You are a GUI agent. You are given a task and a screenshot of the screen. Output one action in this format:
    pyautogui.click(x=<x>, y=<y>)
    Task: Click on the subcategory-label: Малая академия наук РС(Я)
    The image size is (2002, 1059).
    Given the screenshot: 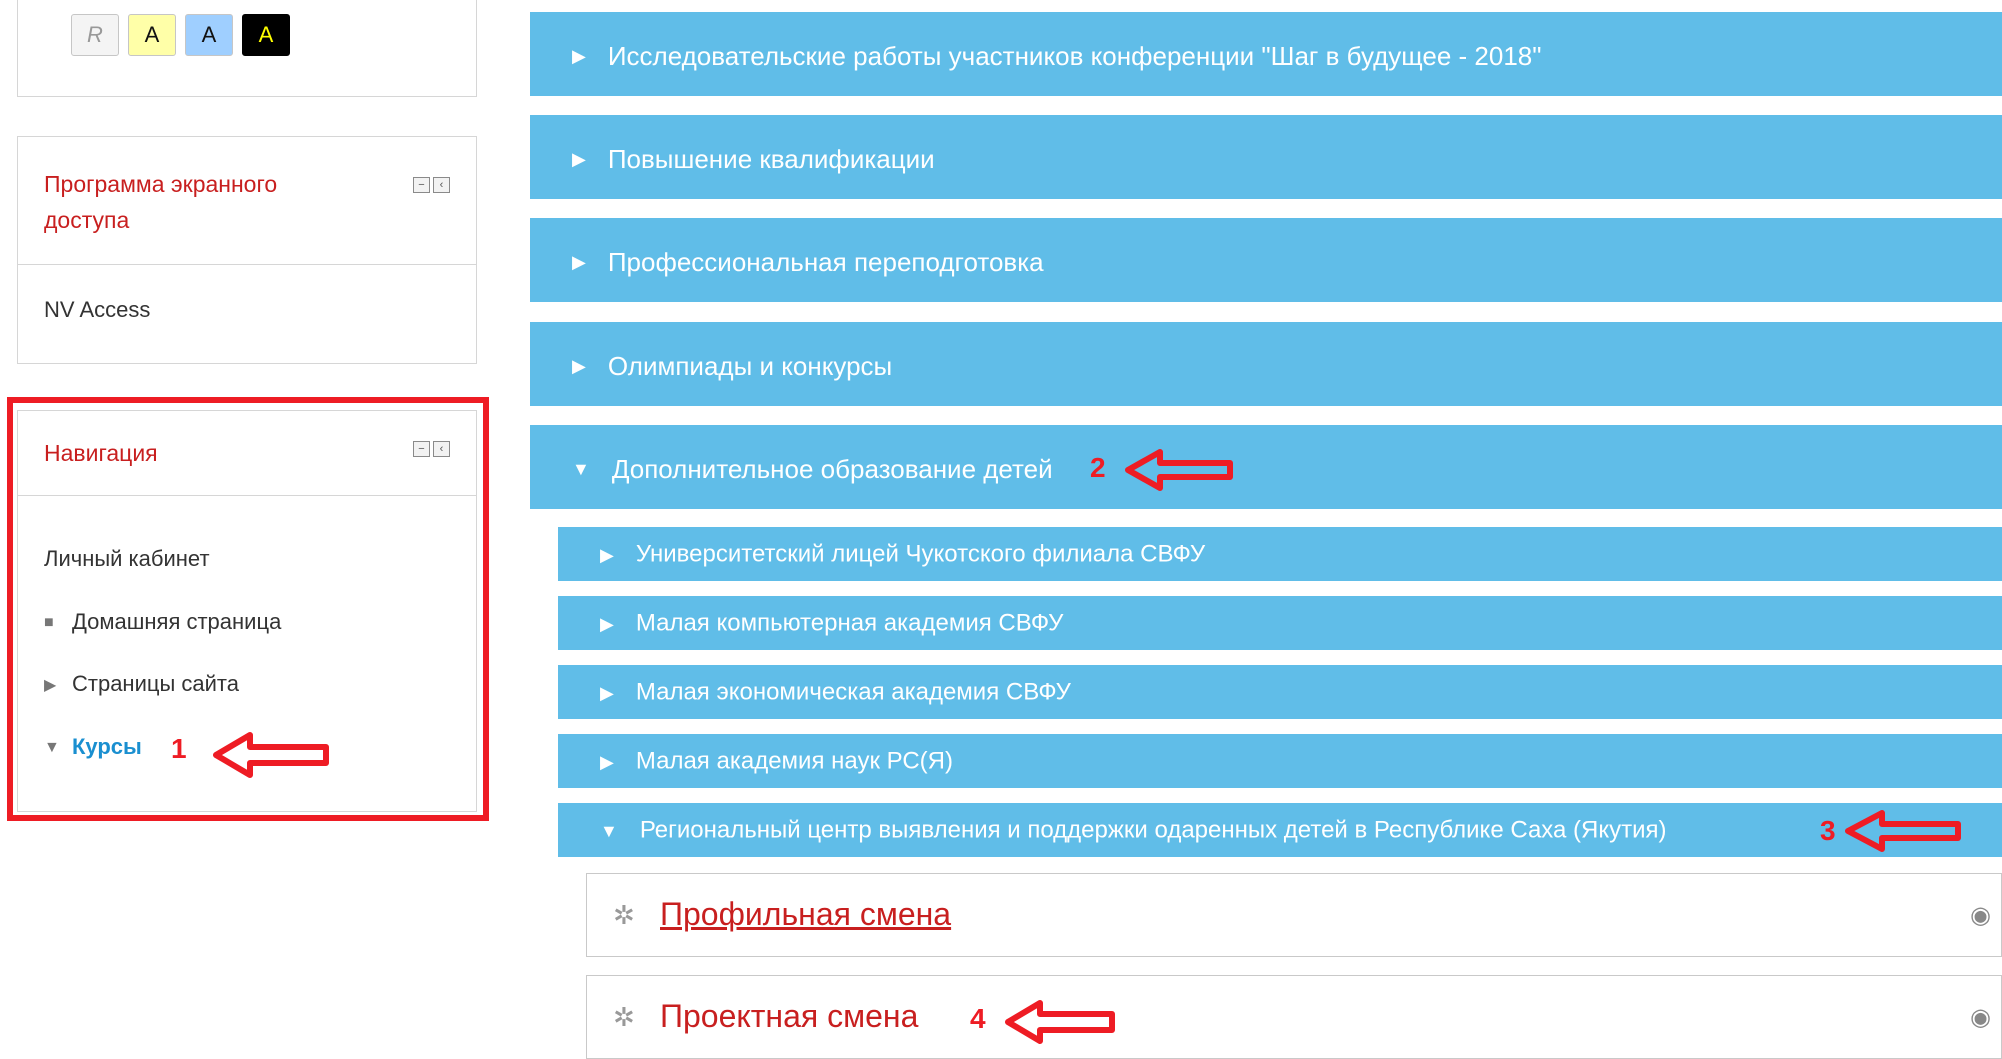 What is the action you would take?
    pyautogui.click(x=794, y=761)
    